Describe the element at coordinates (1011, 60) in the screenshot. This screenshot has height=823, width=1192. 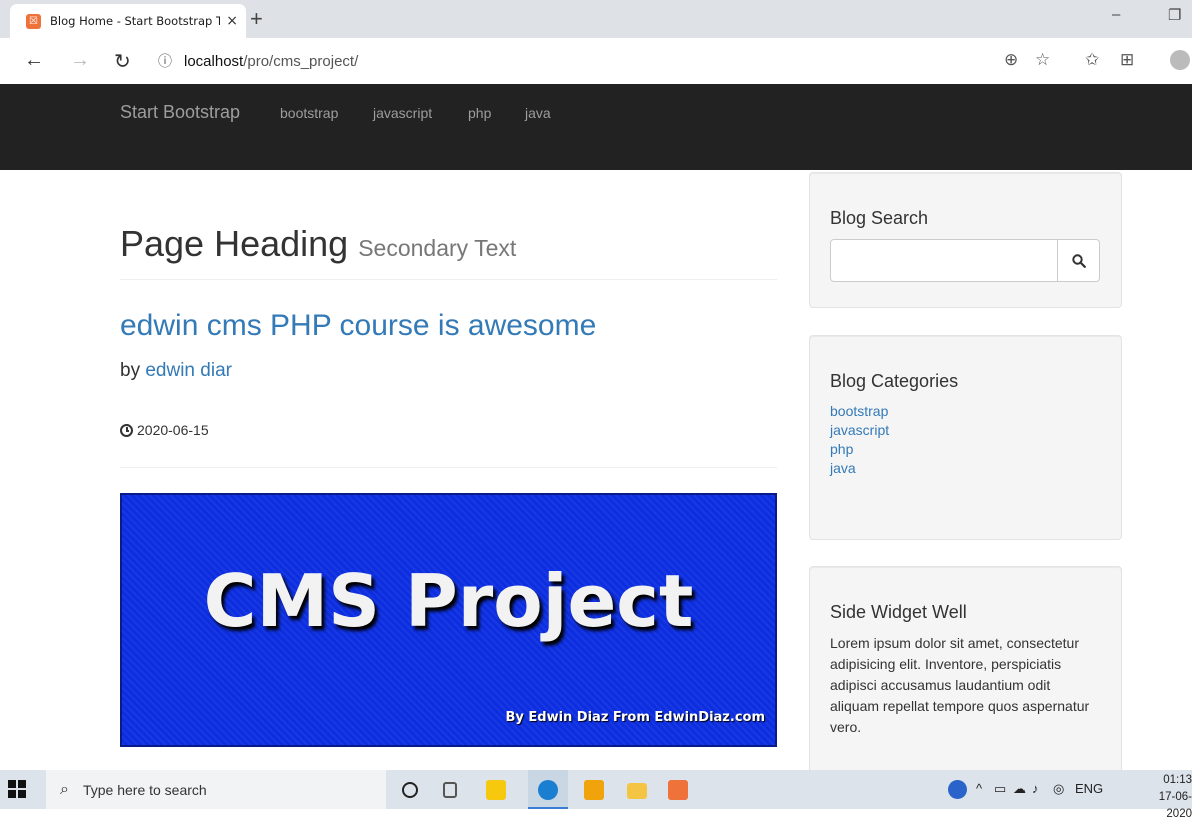
I see `zoom-icon: ⊕` at that location.